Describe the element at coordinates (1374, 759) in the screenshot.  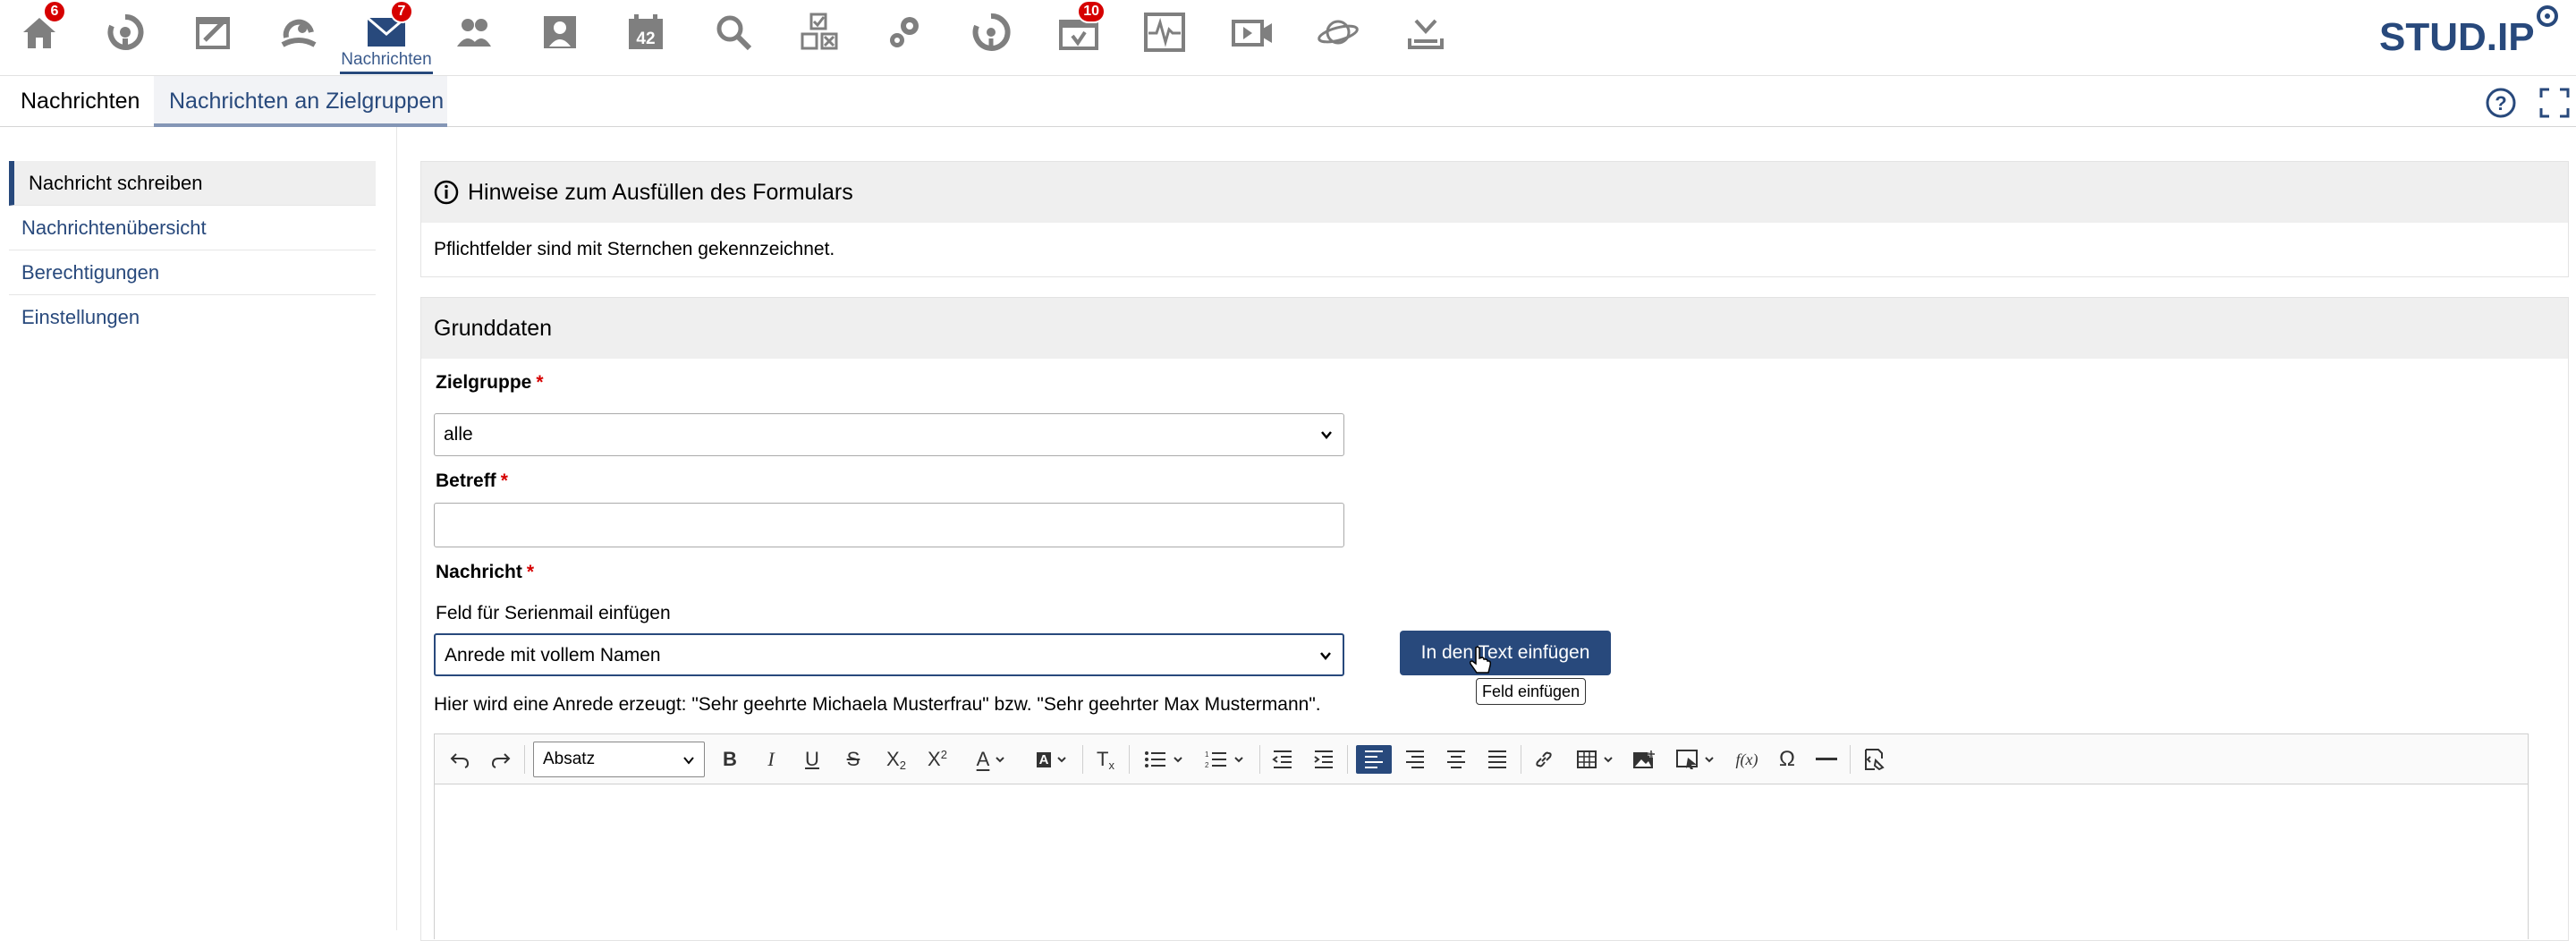
I see `align-left-icon` at that location.